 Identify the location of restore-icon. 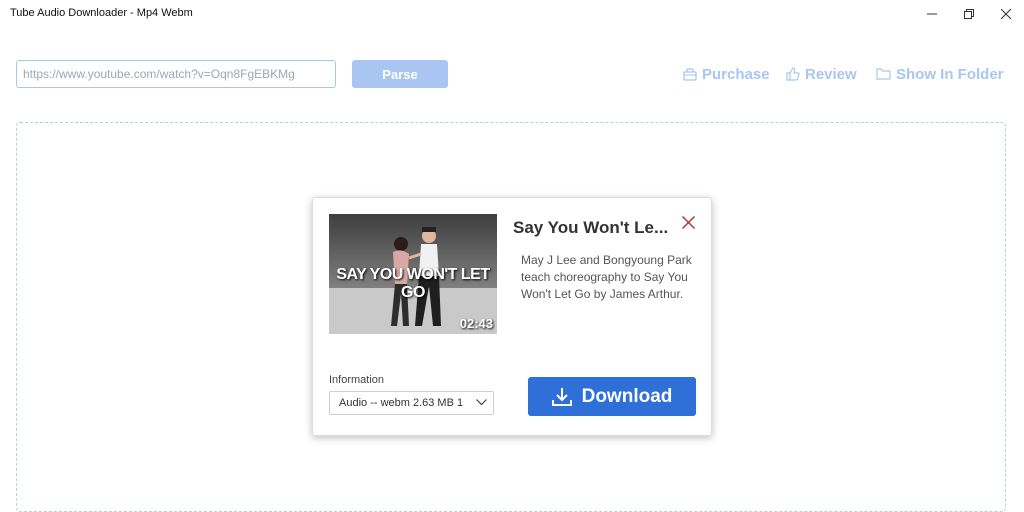
(969, 14).